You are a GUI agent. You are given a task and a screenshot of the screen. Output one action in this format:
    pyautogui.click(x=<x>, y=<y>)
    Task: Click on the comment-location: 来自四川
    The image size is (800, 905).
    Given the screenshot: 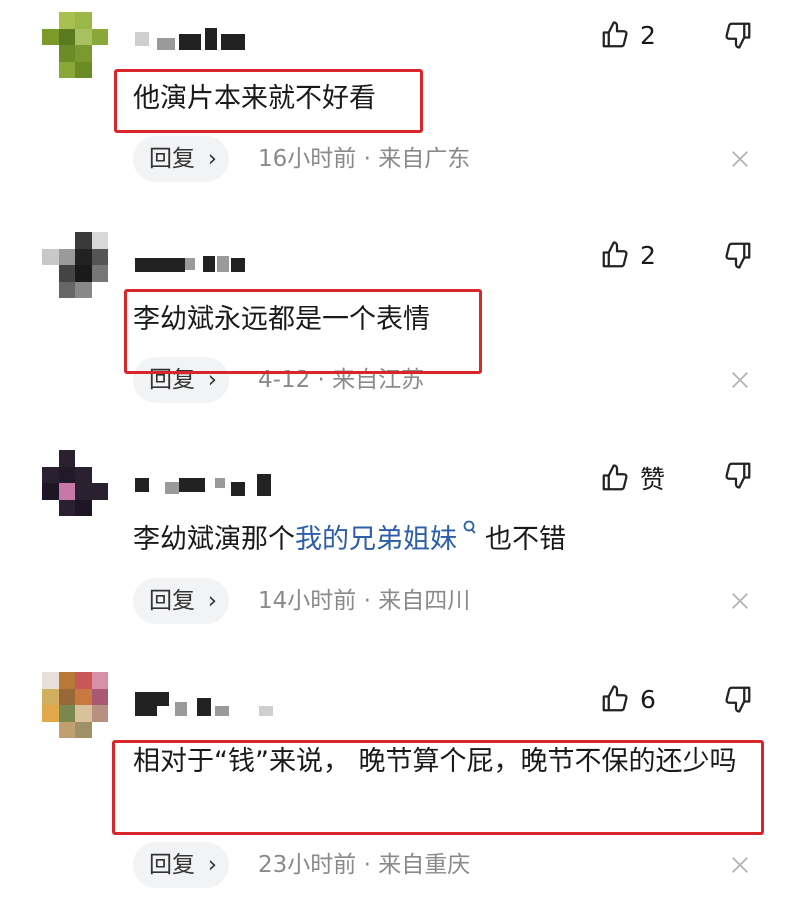 What is the action you would take?
    pyautogui.click(x=424, y=601)
    